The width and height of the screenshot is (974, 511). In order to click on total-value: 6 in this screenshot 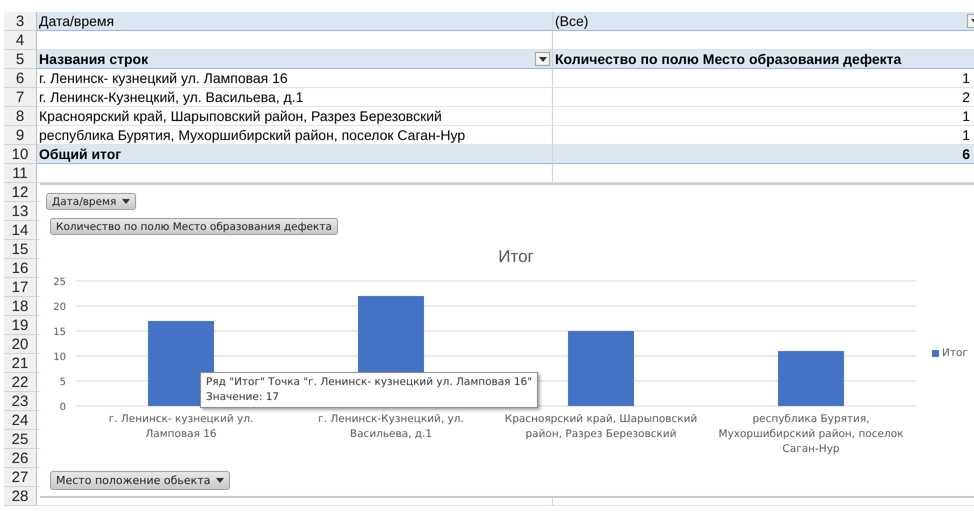, I will do `click(966, 154)`.